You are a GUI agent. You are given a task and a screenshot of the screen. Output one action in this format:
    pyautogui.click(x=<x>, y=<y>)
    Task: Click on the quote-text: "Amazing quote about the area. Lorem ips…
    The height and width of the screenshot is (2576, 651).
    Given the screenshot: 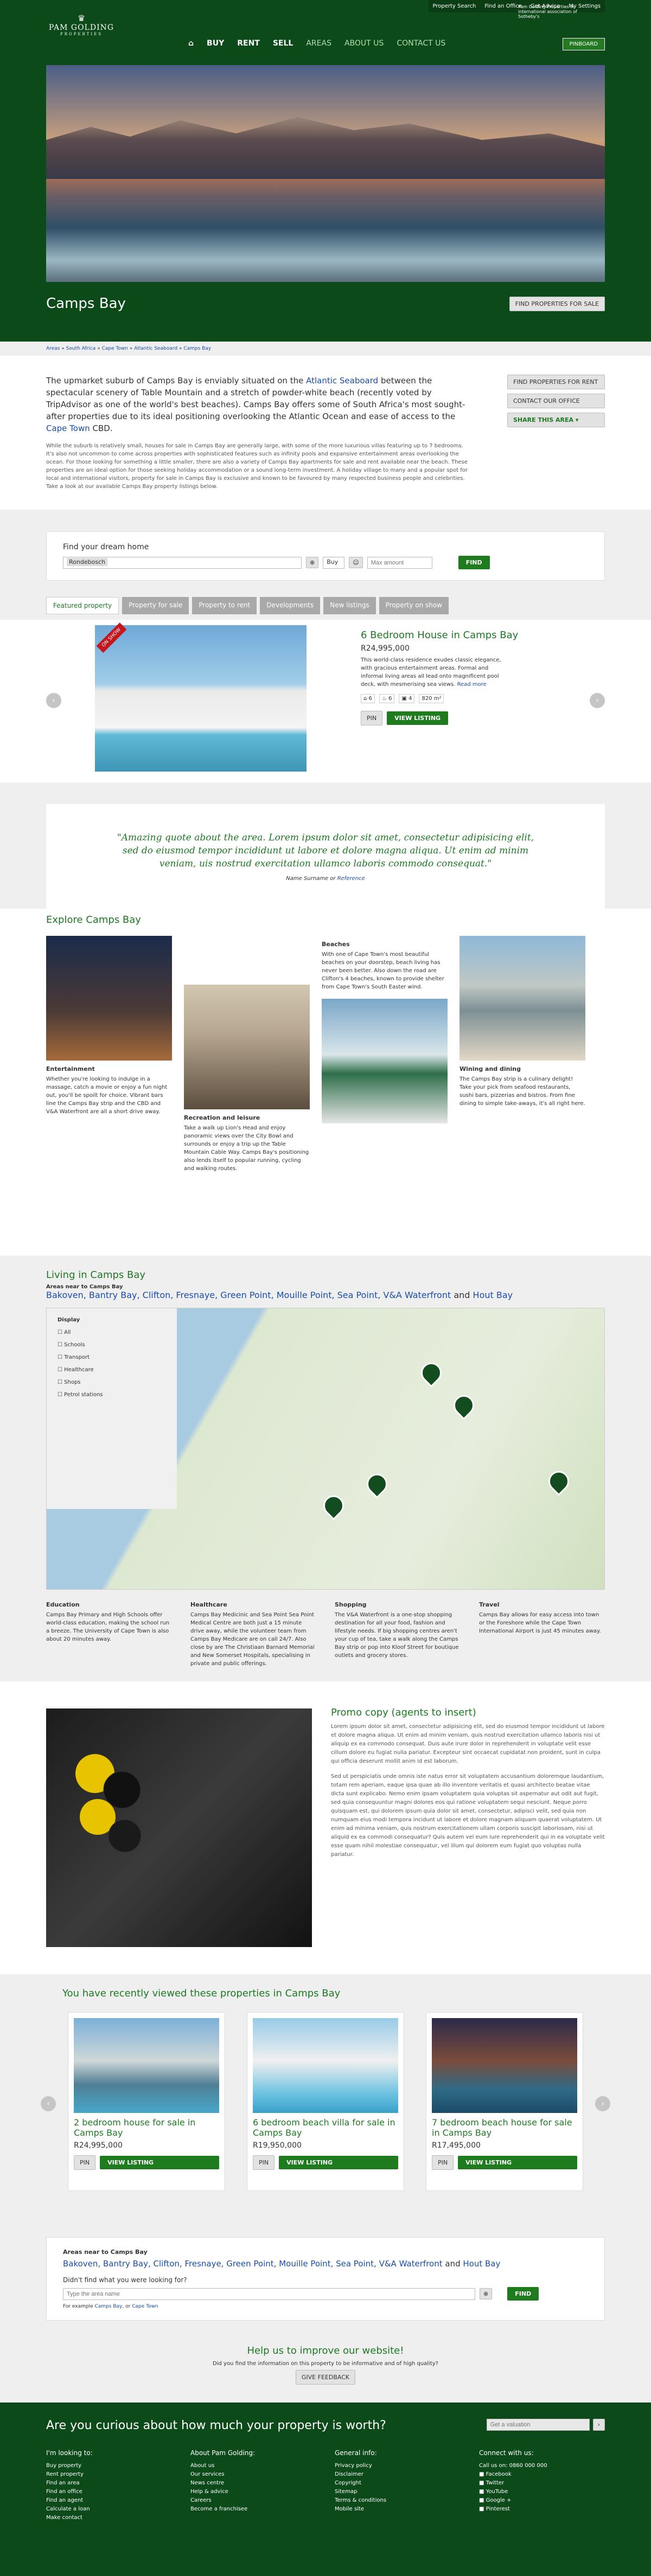 What is the action you would take?
    pyautogui.click(x=325, y=850)
    